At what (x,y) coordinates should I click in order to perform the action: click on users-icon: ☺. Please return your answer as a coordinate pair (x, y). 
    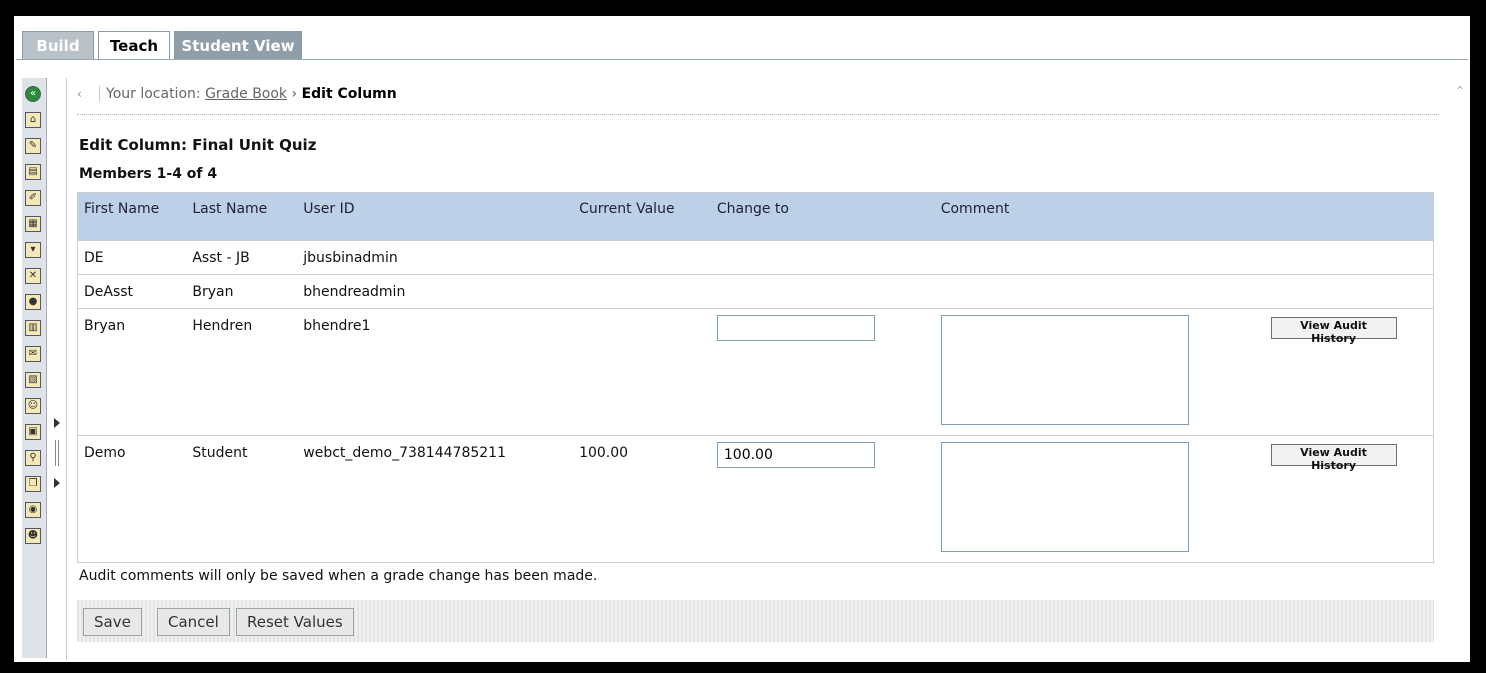
    Looking at the image, I should click on (33, 406).